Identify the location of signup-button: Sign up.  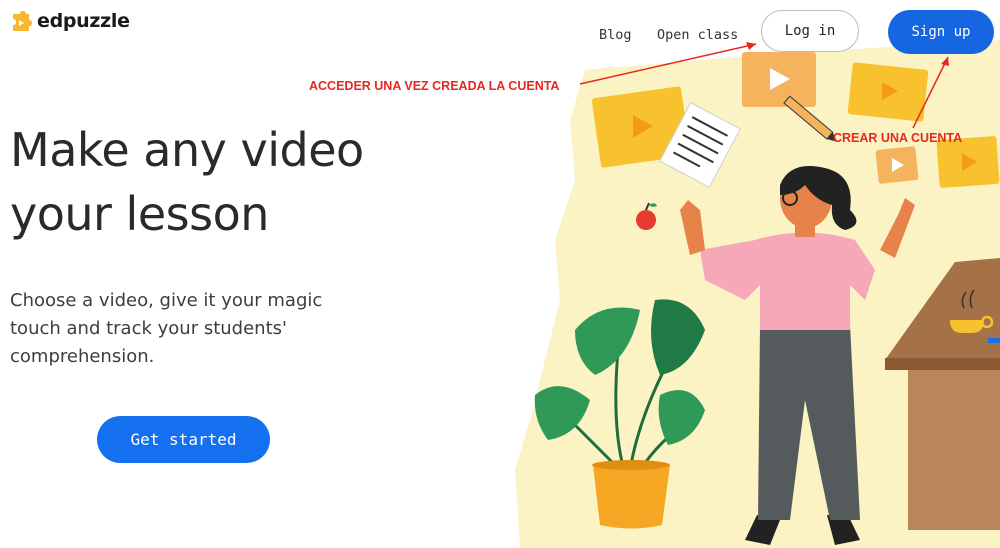
(941, 32).